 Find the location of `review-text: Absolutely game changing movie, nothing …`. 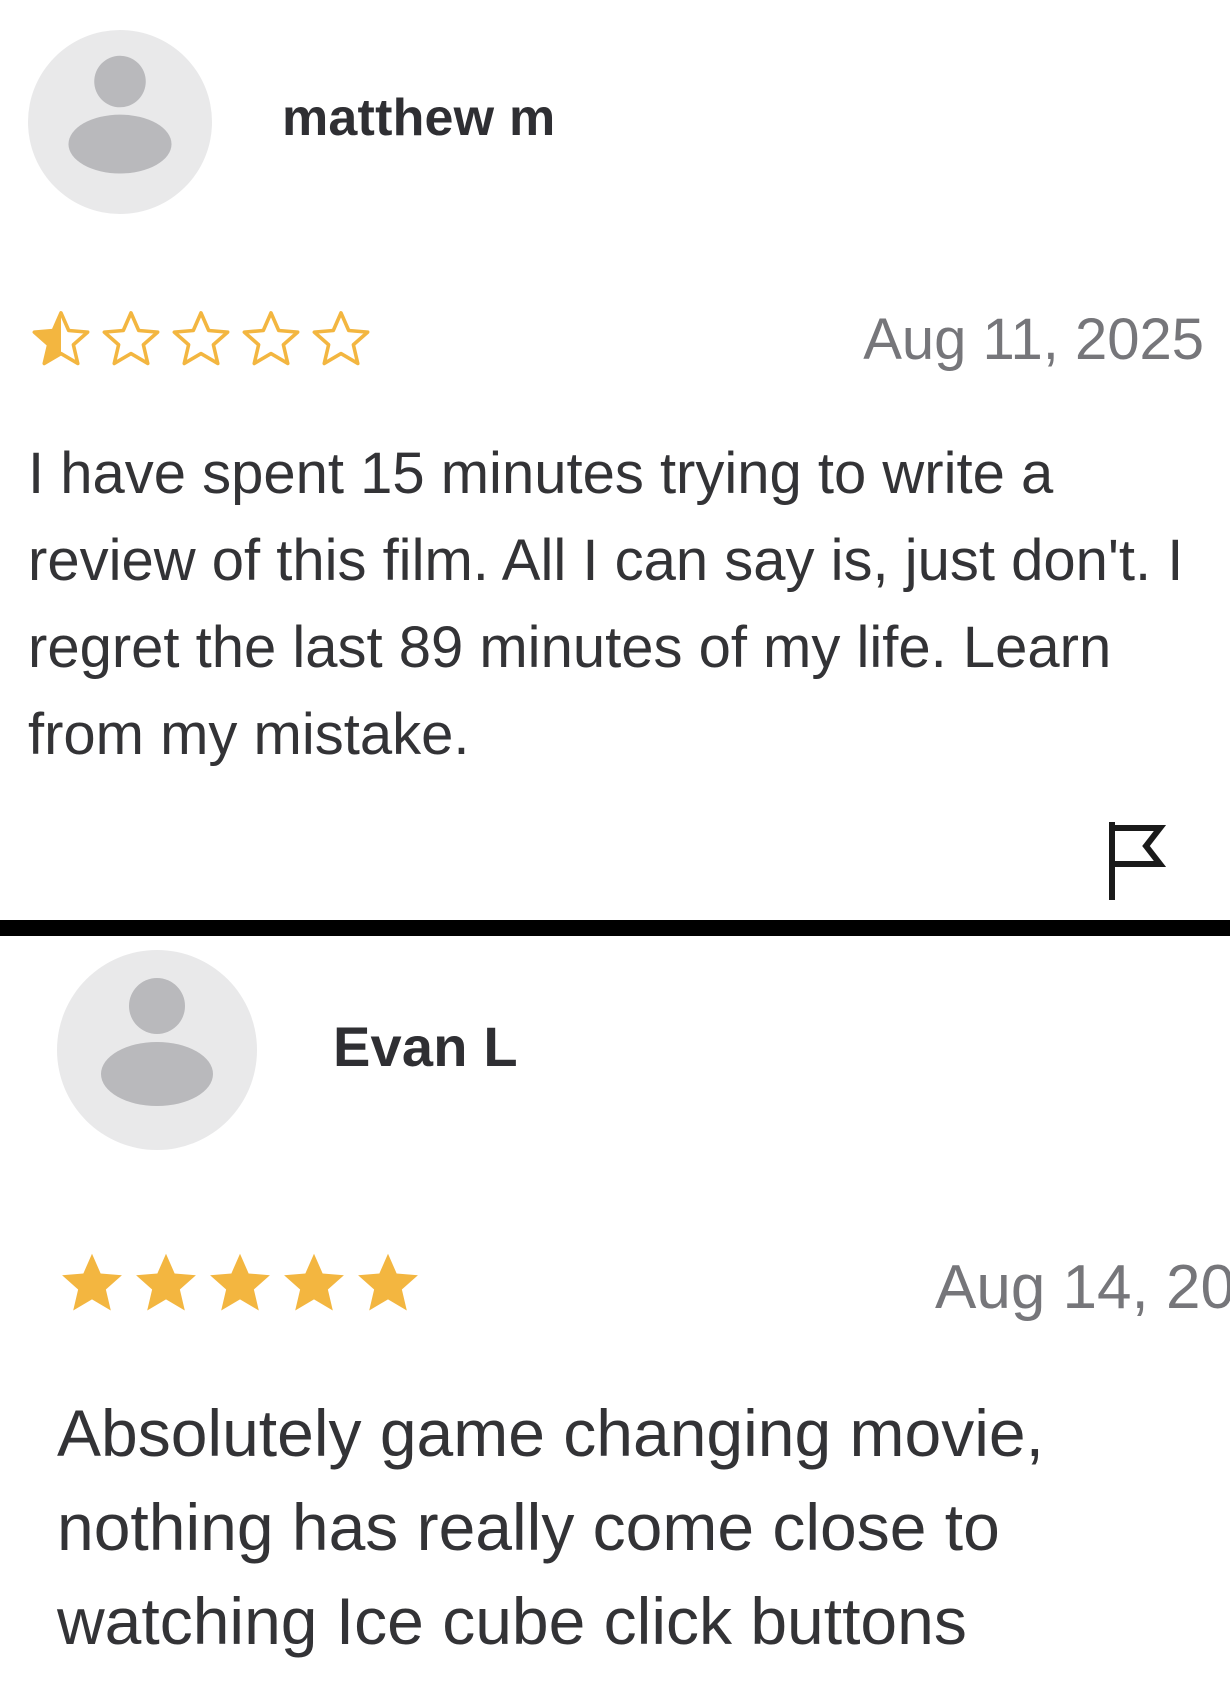

review-text: Absolutely game changing movie, nothing … is located at coordinates (550, 1527).